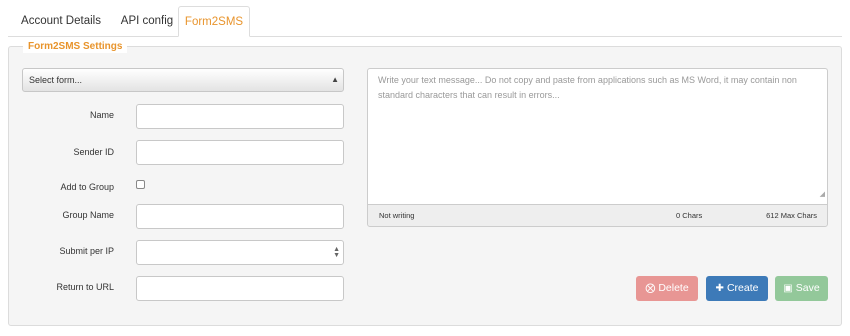 This screenshot has height=336, width=850. Describe the element at coordinates (240, 288) in the screenshot. I see `return-to-url-input` at that location.